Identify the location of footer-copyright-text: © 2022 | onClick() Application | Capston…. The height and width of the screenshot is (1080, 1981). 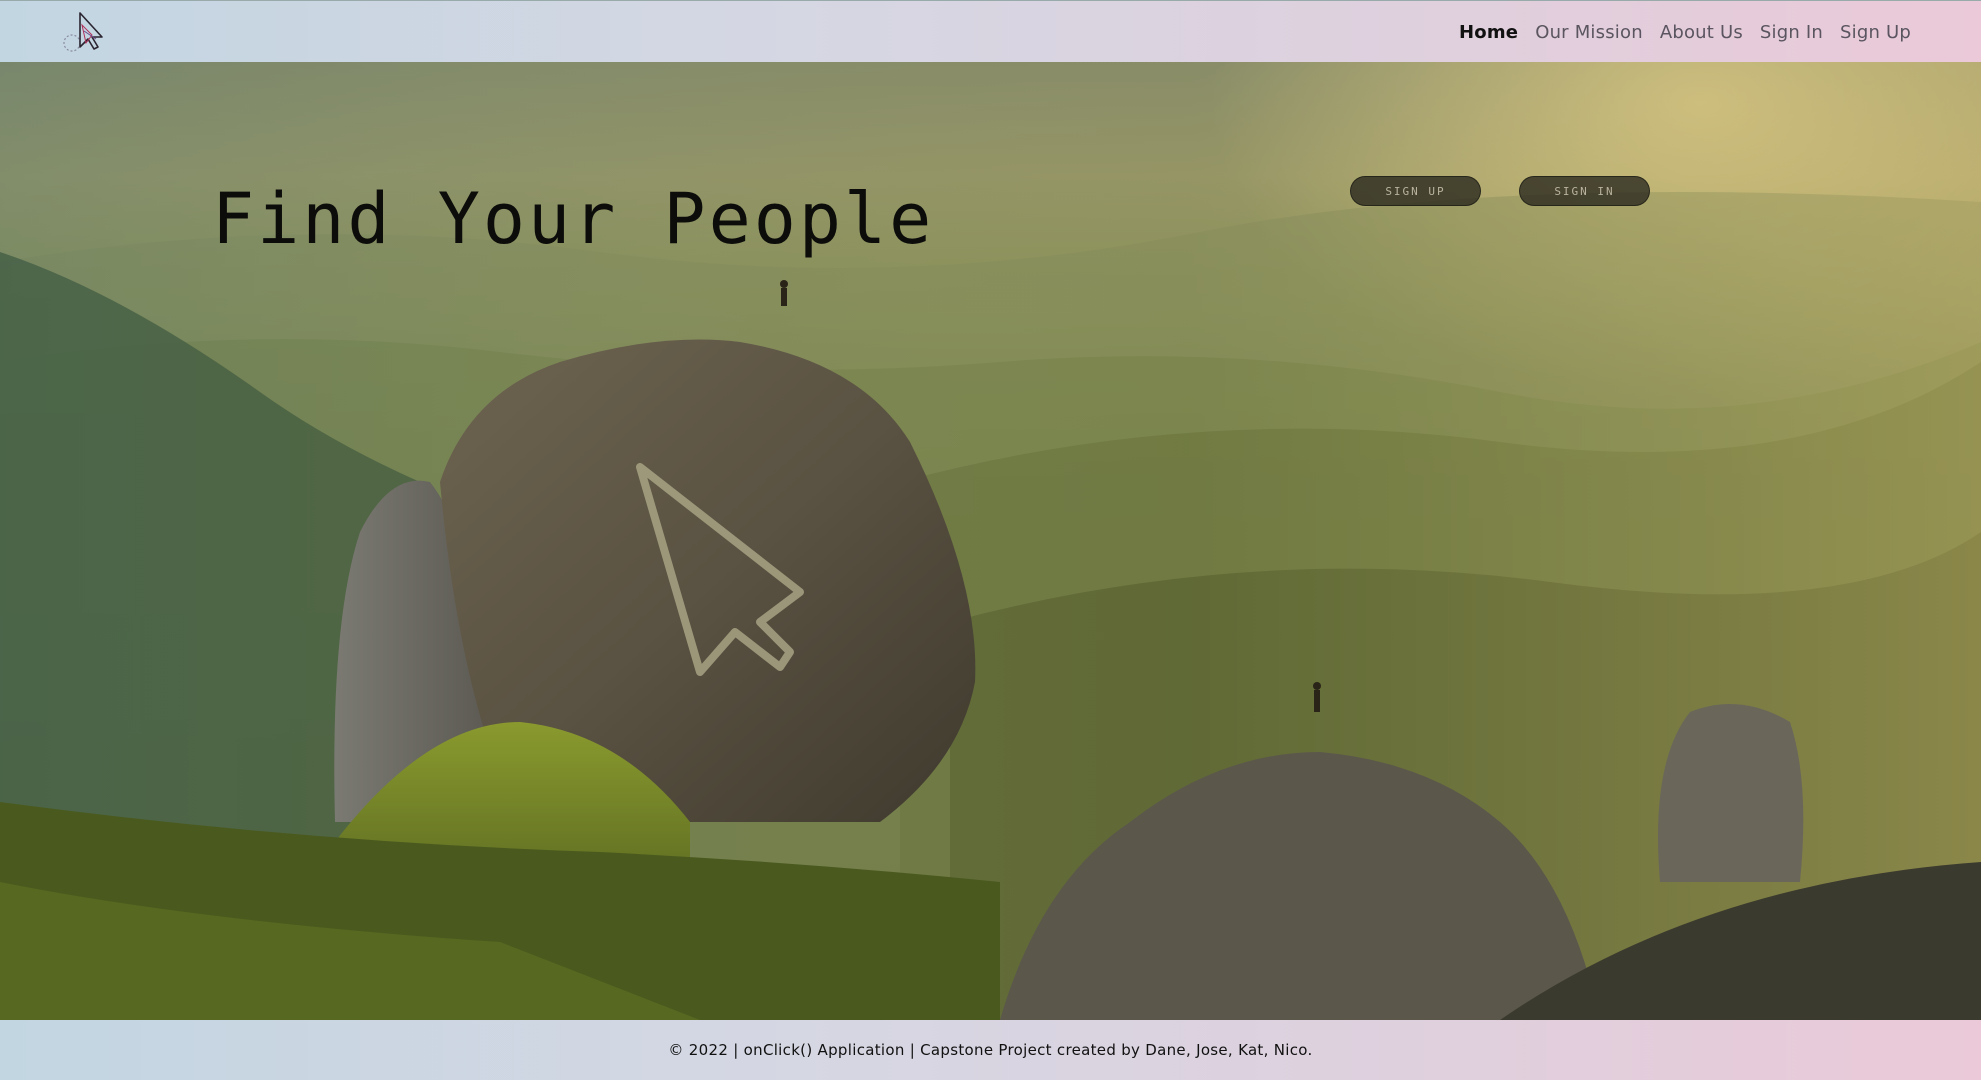
(990, 1050).